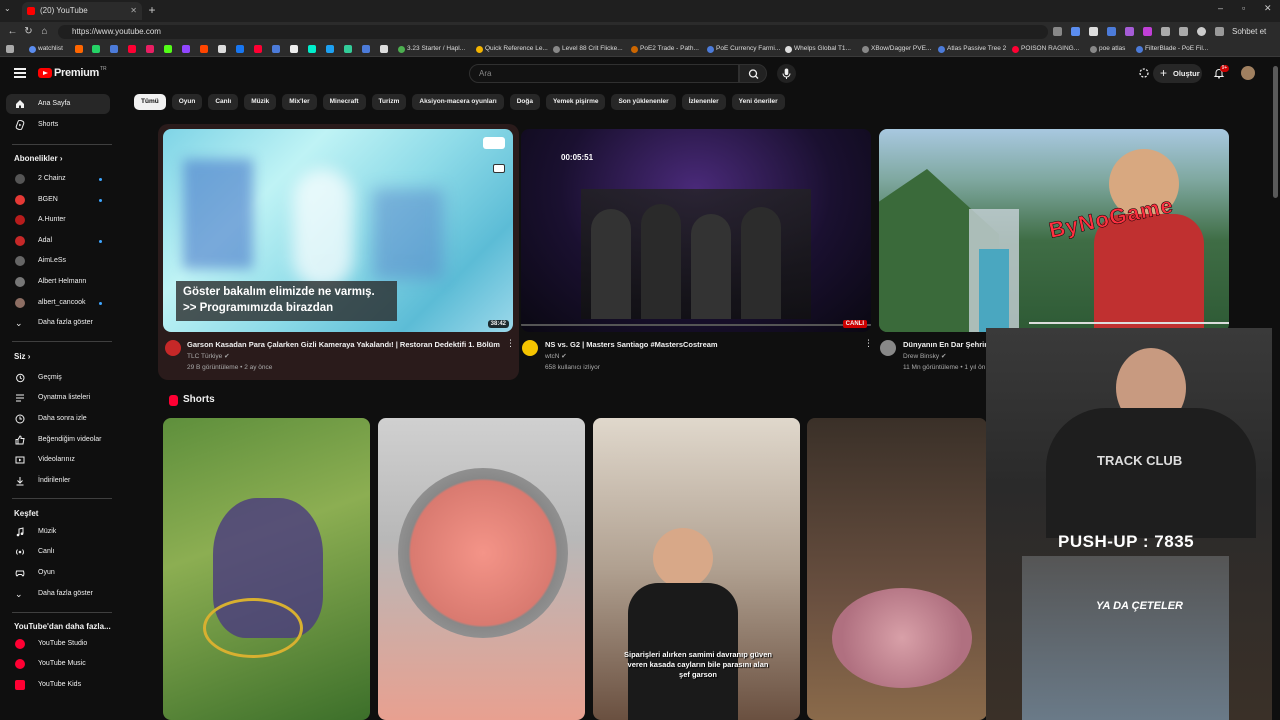 Image resolution: width=1280 pixels, height=720 pixels. Describe the element at coordinates (46, 49) in the screenshot. I see `bookmark-watchlist: watchlist` at that location.